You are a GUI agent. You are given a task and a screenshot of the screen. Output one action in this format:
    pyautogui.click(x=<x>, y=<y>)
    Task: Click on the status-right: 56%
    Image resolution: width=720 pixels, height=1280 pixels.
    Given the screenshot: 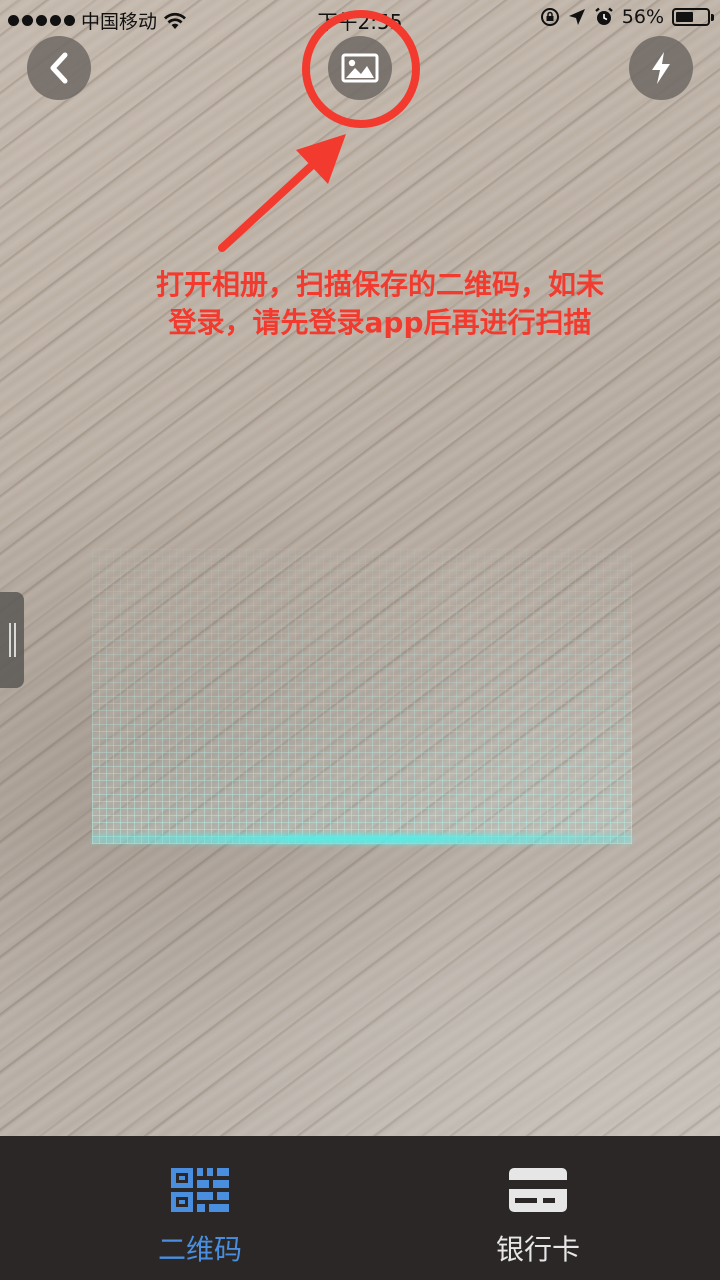 What is the action you would take?
    pyautogui.click(x=627, y=17)
    